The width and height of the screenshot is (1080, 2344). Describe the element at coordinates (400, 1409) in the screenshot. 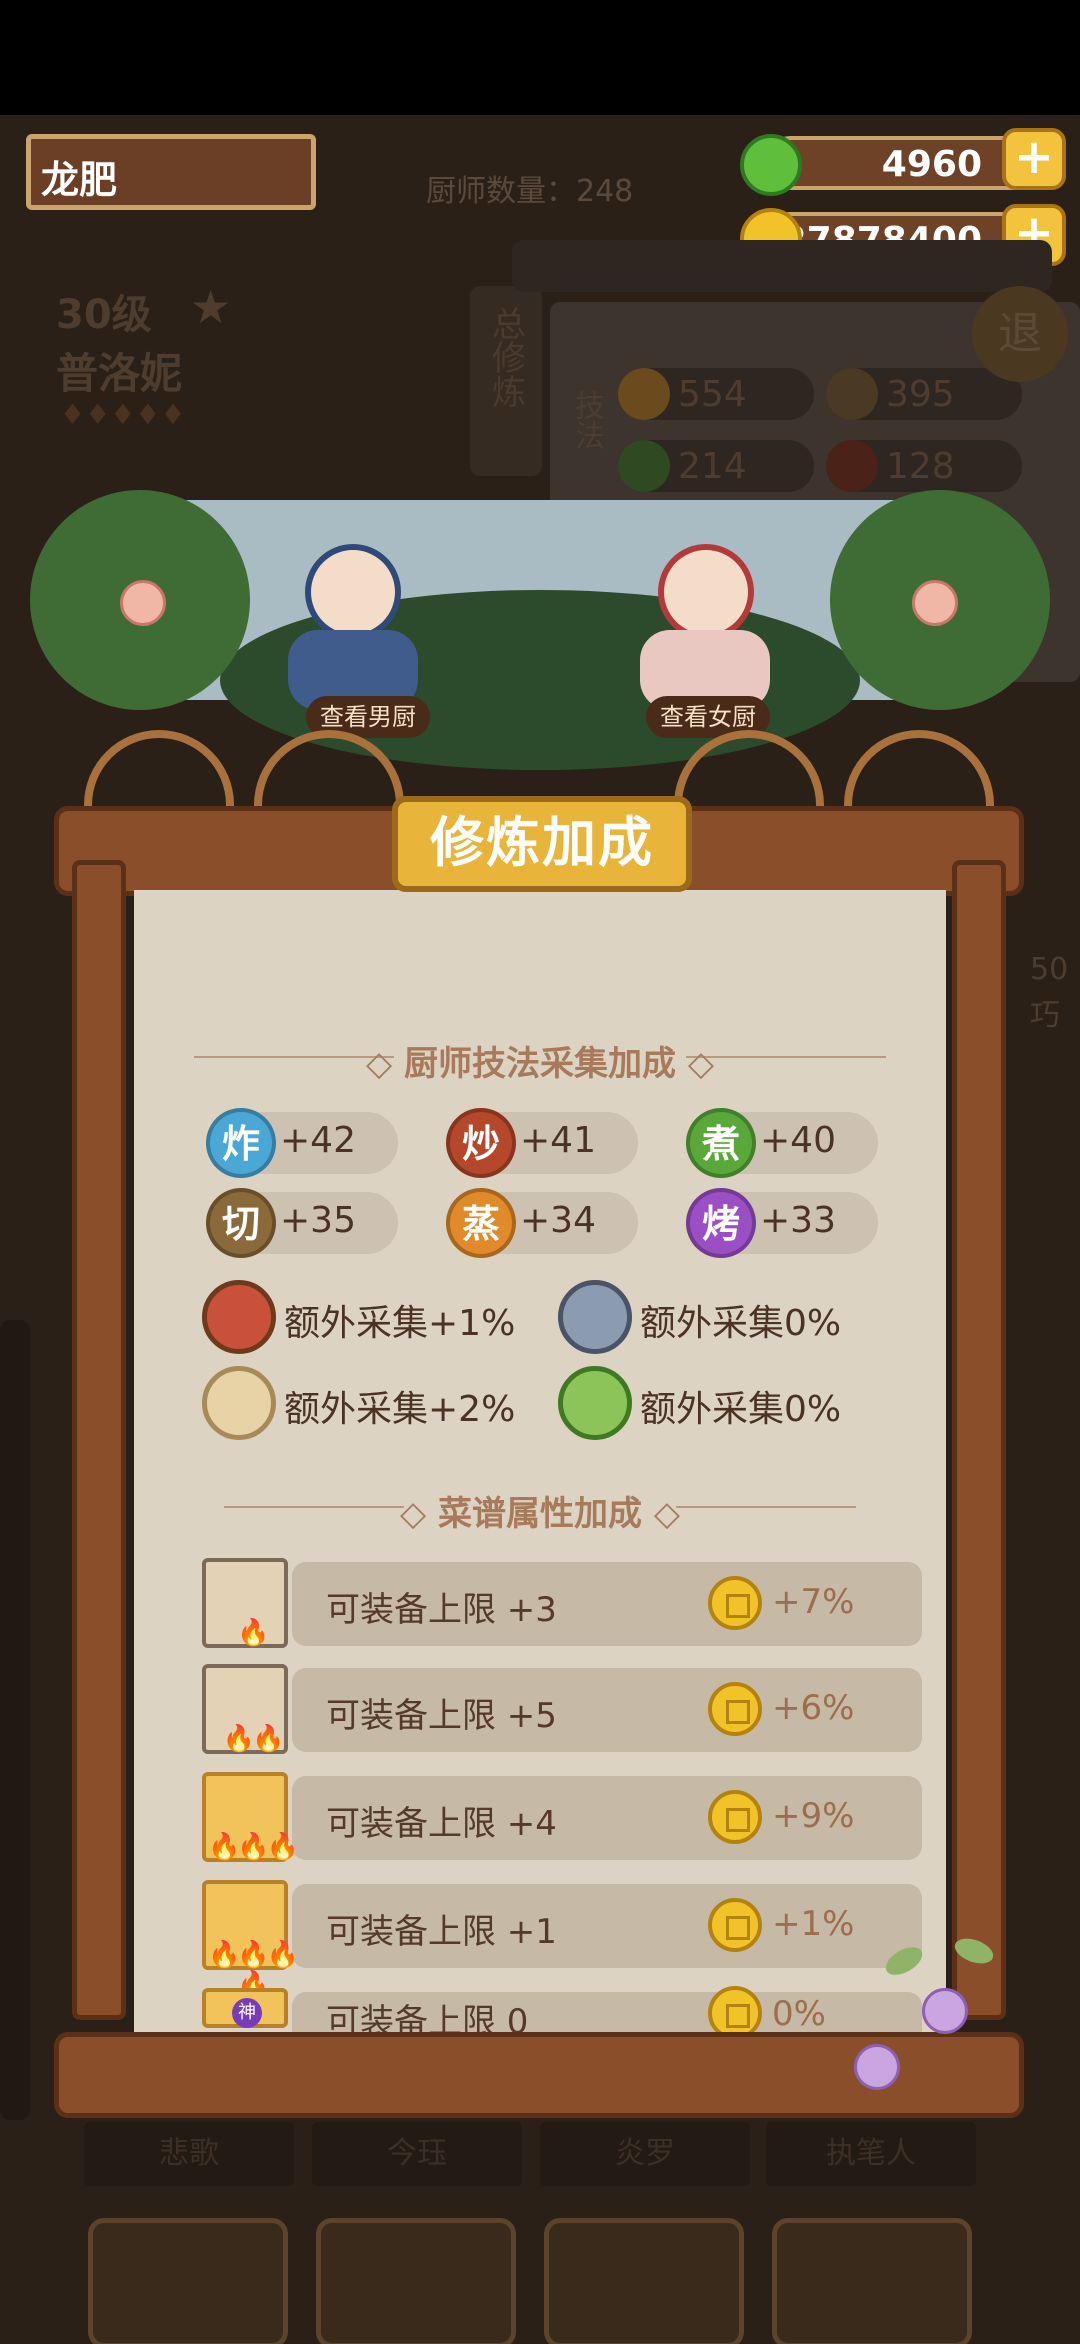

I see `extra-collect-text: 额外采集+2%` at that location.